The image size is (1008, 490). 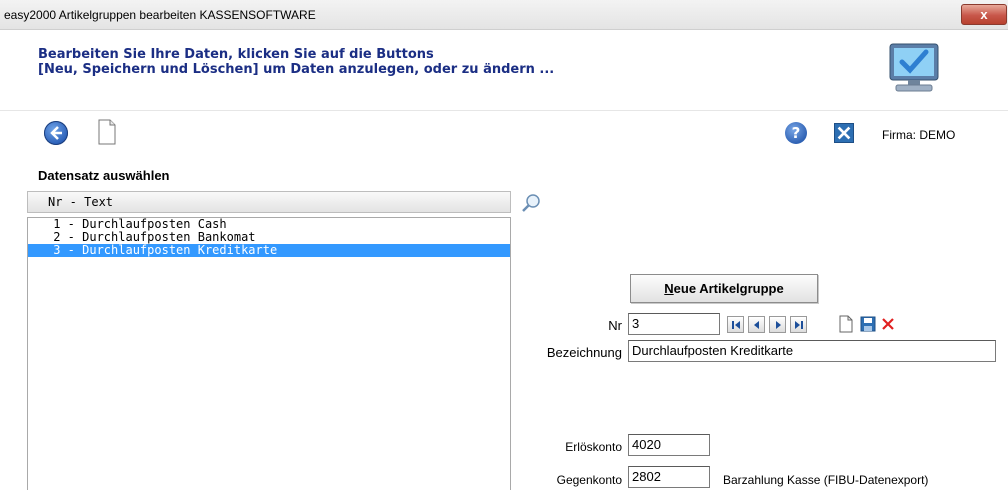 I want to click on toolbar-separator, so click(x=504, y=110).